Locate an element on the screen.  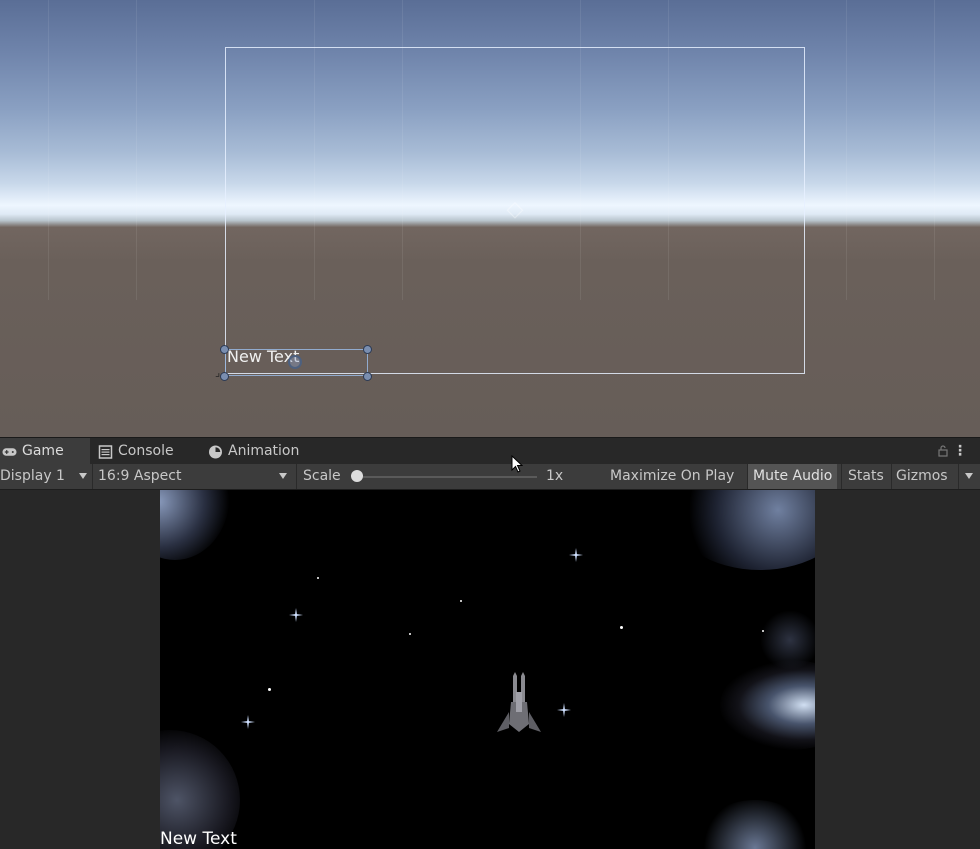
scale-value: 1x is located at coordinates (555, 476).